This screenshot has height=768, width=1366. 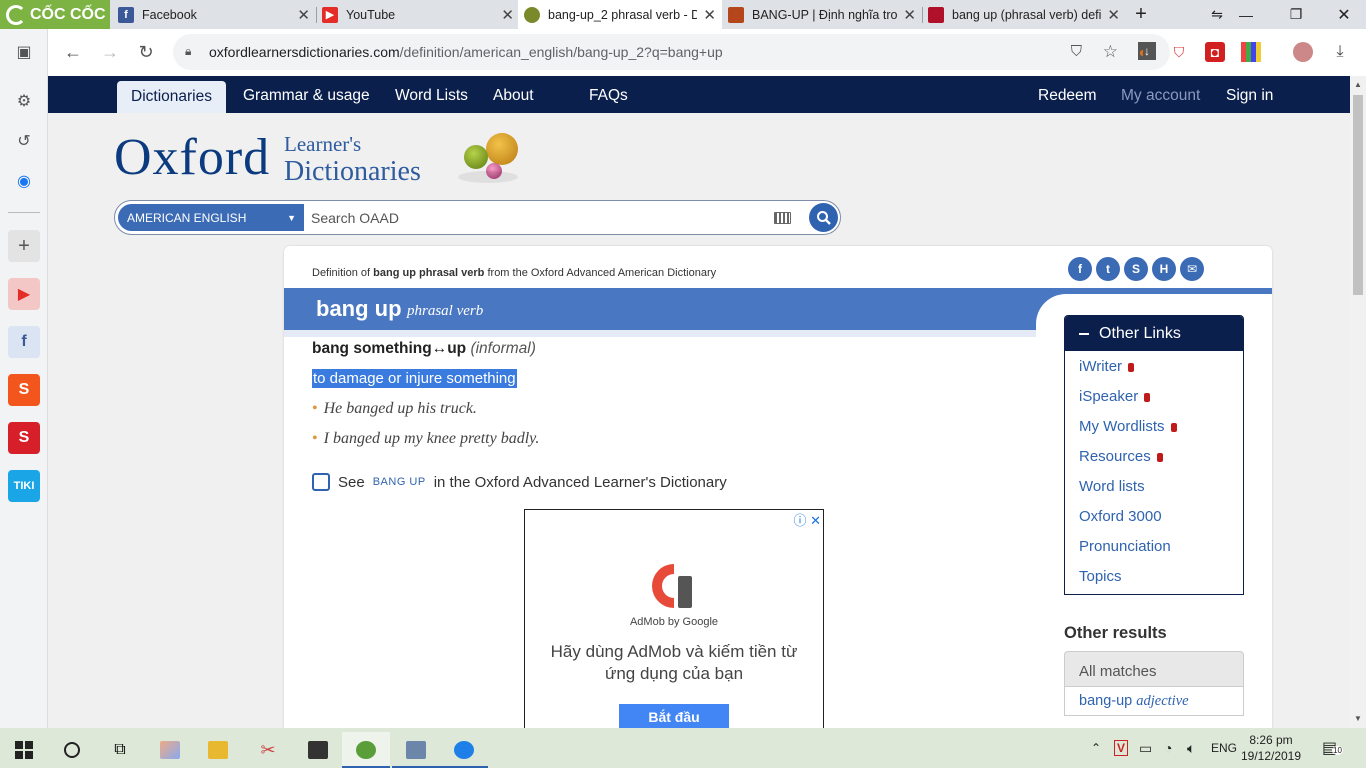 I want to click on restore-button: ❐, so click(x=1296, y=14).